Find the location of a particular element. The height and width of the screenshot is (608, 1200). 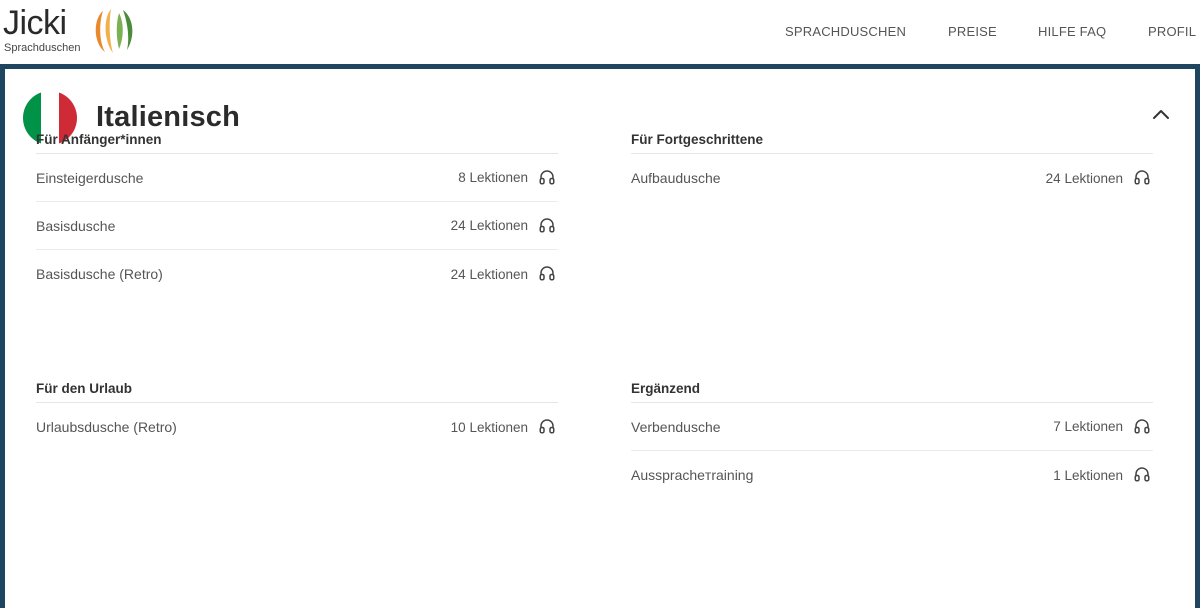

logo-subtitle: Sprachduschen is located at coordinates (42, 48).